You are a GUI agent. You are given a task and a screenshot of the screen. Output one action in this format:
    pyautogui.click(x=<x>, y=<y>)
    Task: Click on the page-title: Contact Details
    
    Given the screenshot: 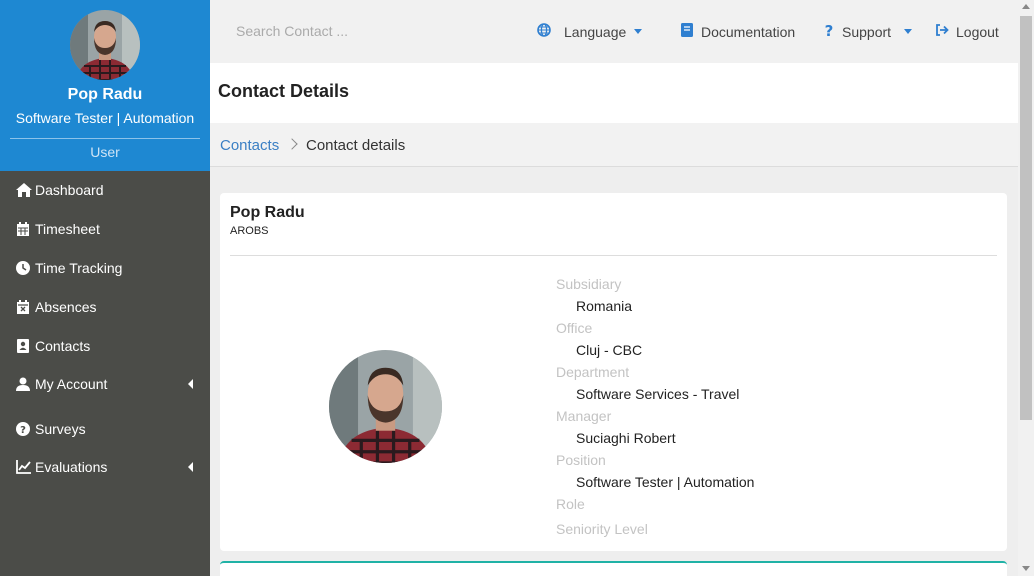 What is the action you would take?
    pyautogui.click(x=284, y=91)
    